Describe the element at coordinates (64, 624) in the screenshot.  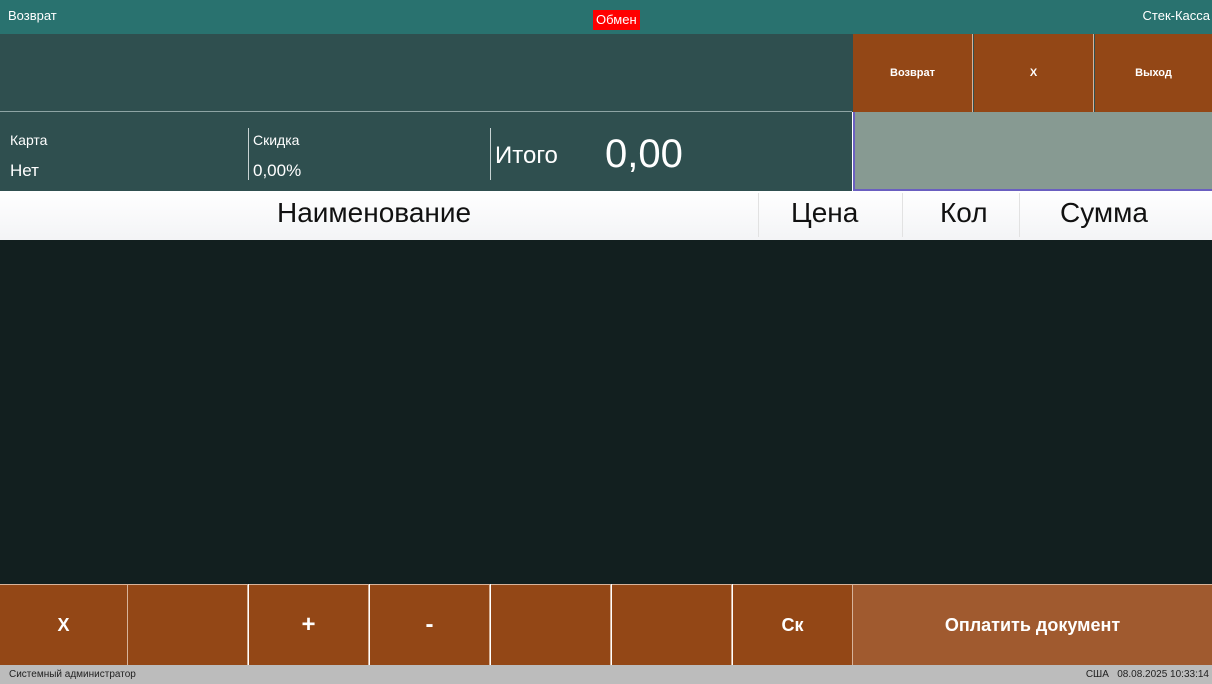
I see `cancel-x-button: X` at that location.